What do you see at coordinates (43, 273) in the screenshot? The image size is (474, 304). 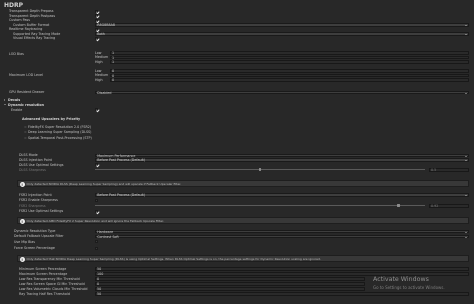 I see `maximum-screen-percentage-label: Maximum Screen Percentage` at bounding box center [43, 273].